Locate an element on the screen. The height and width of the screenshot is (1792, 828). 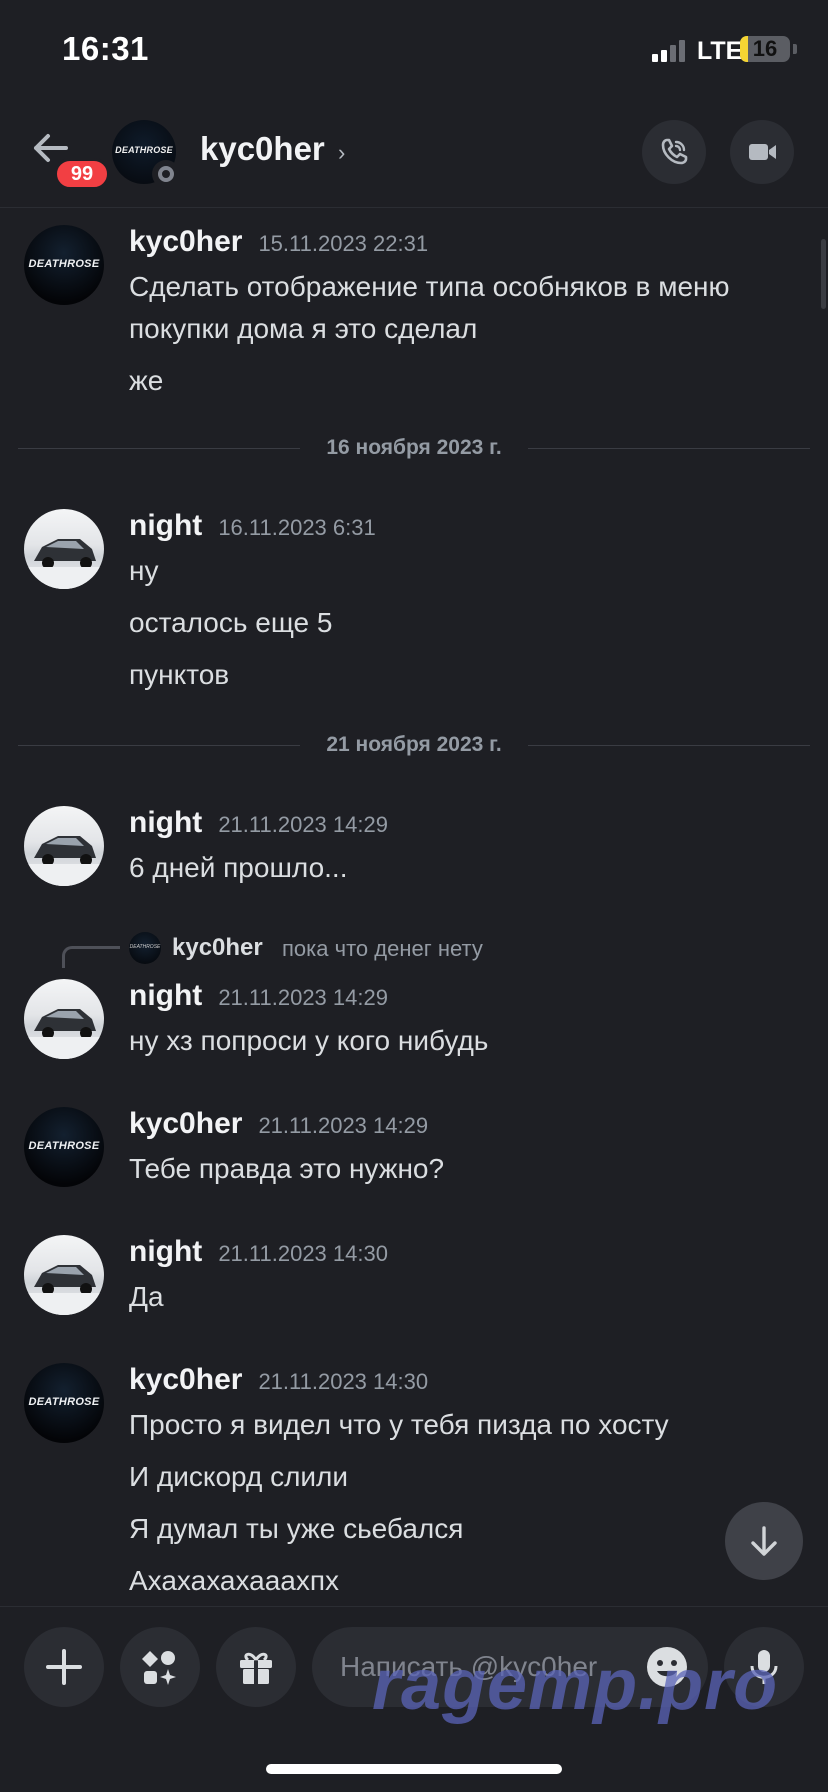
message-text: пунктов is located at coordinates (179, 674).